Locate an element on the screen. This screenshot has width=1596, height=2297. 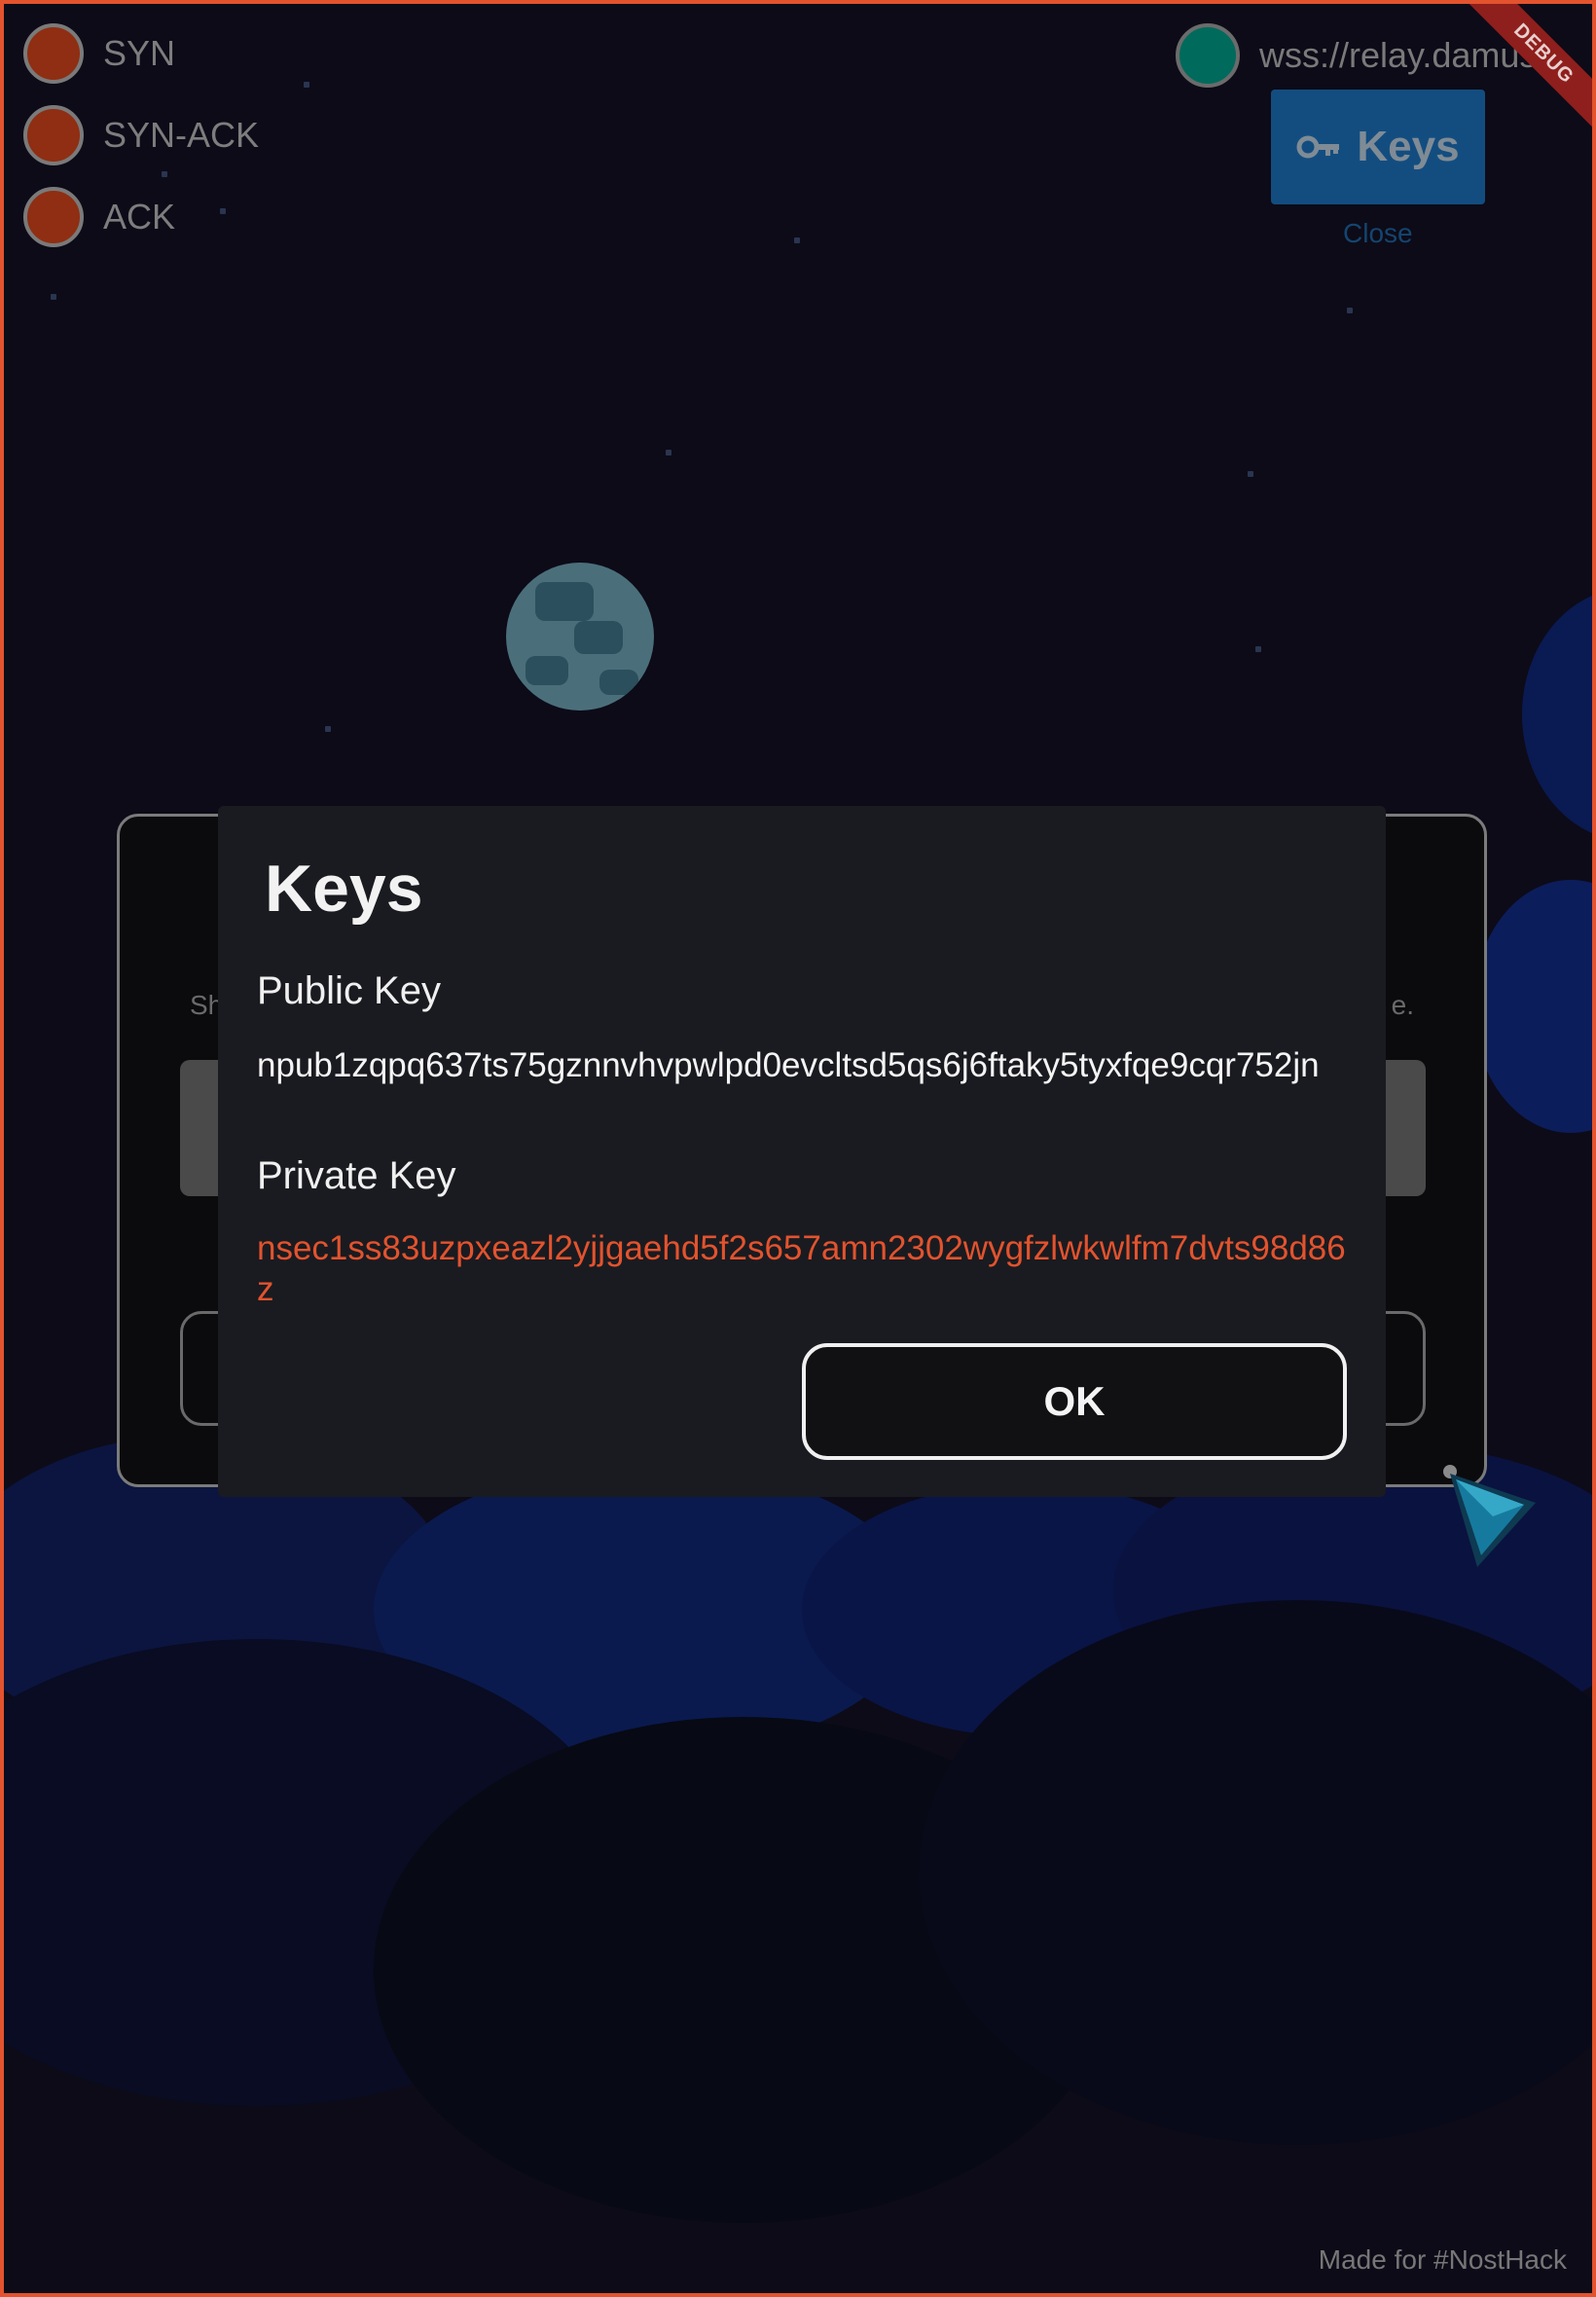
dialog-title: Keys is located at coordinates (344, 889).